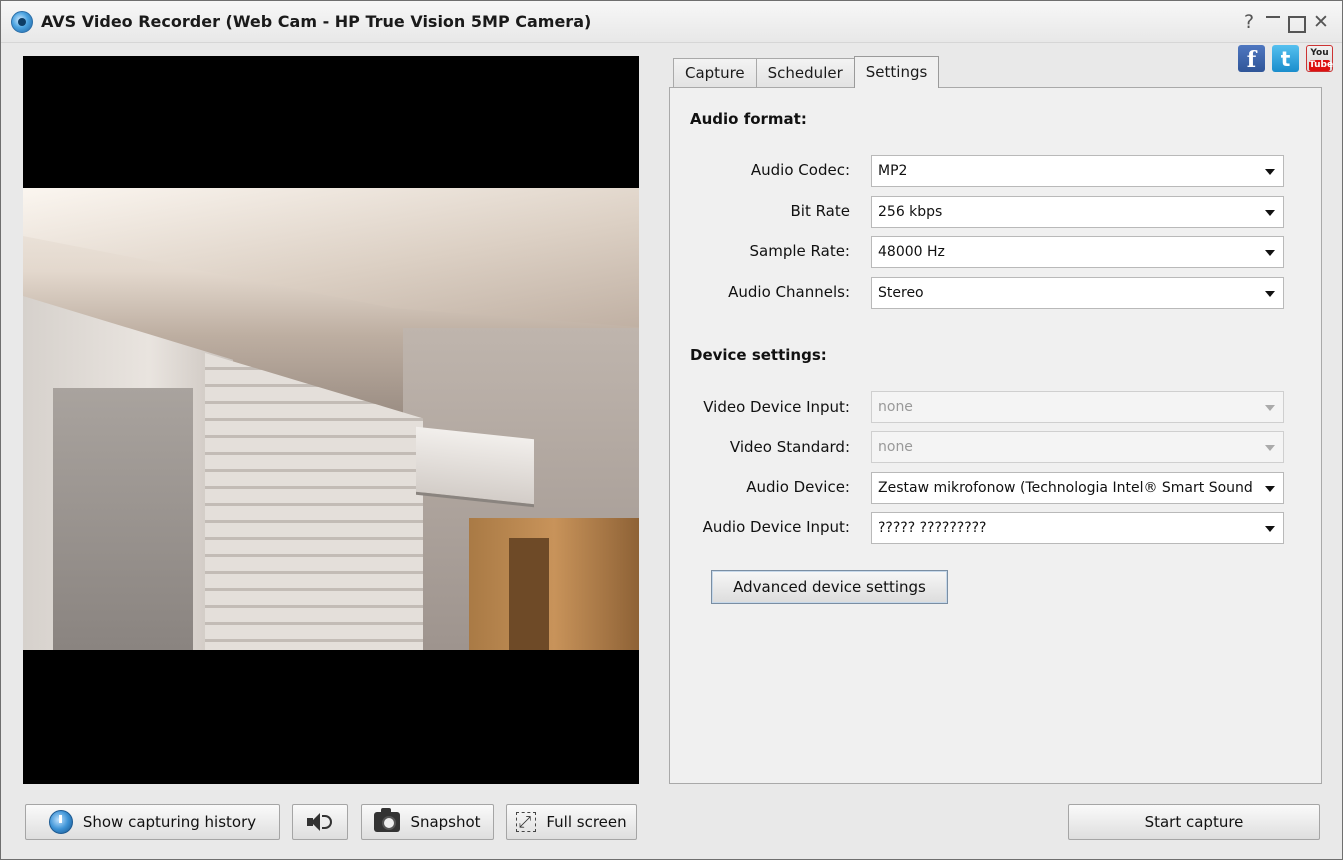 The width and height of the screenshot is (1343, 860). I want to click on audio-channels-label: Audio Channels:, so click(789, 292).